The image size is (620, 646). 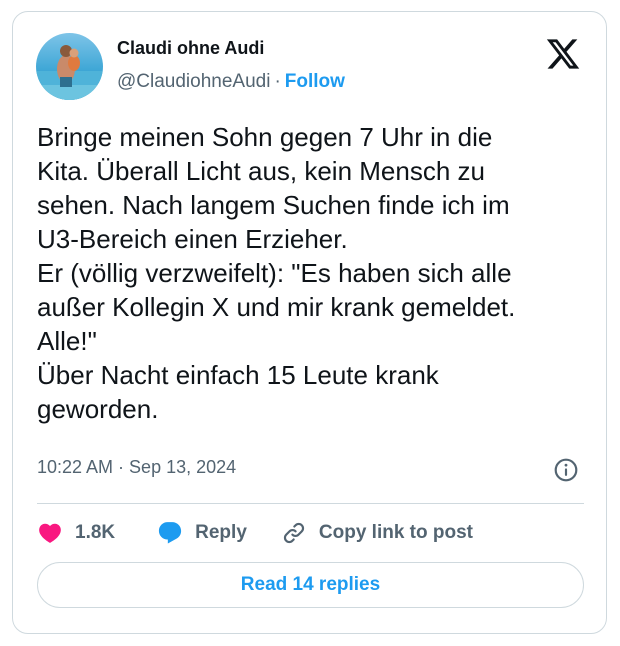 What do you see at coordinates (136, 467) in the screenshot?
I see `tweet-timestamp: 10:22 AM · Sep 13, 2024` at bounding box center [136, 467].